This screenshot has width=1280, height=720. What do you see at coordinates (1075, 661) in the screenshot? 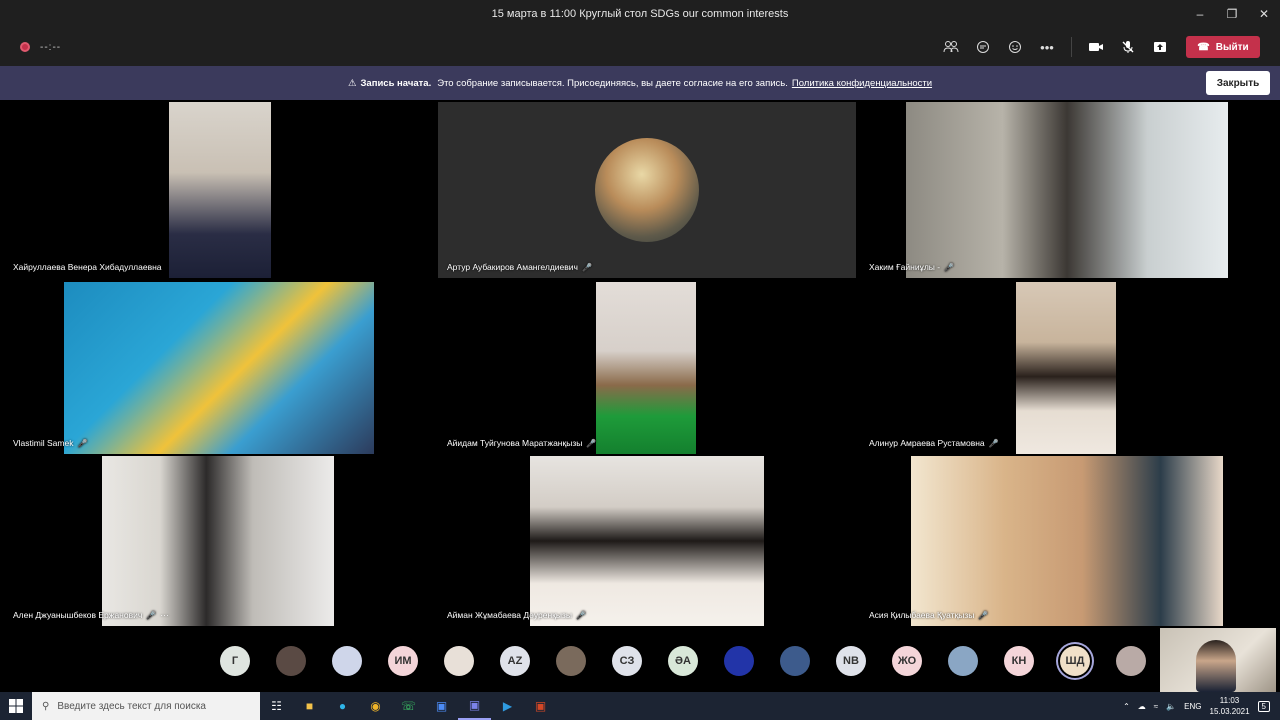
I see `roster-avatar-speaking: ШД` at bounding box center [1075, 661].